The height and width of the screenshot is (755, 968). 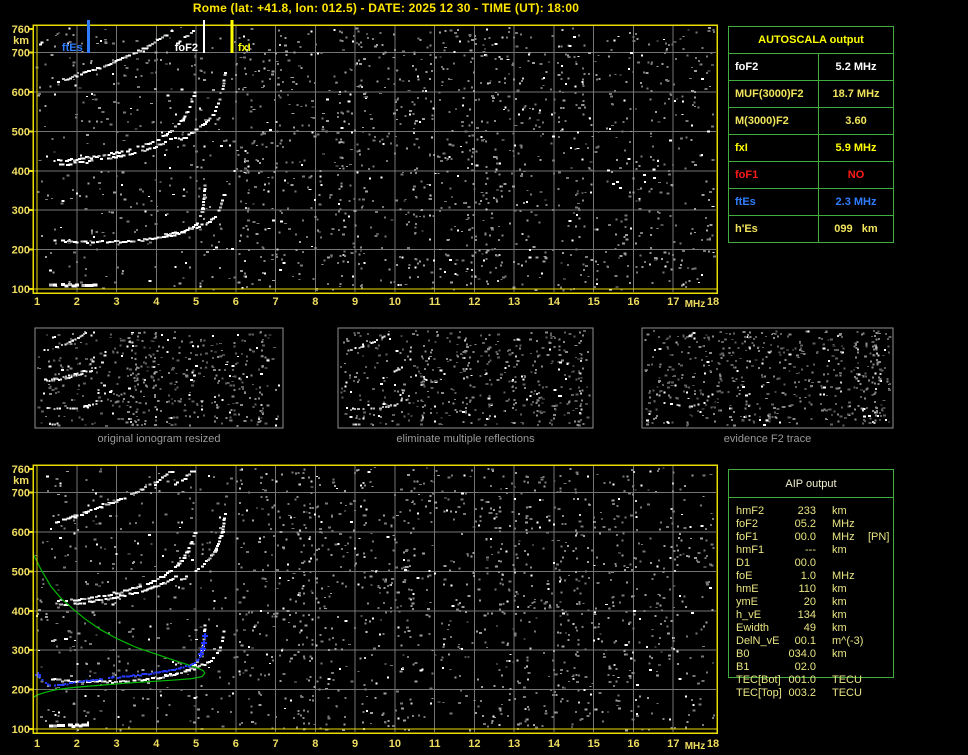 I want to click on param-value: 5.9 MHz, so click(x=856, y=148).